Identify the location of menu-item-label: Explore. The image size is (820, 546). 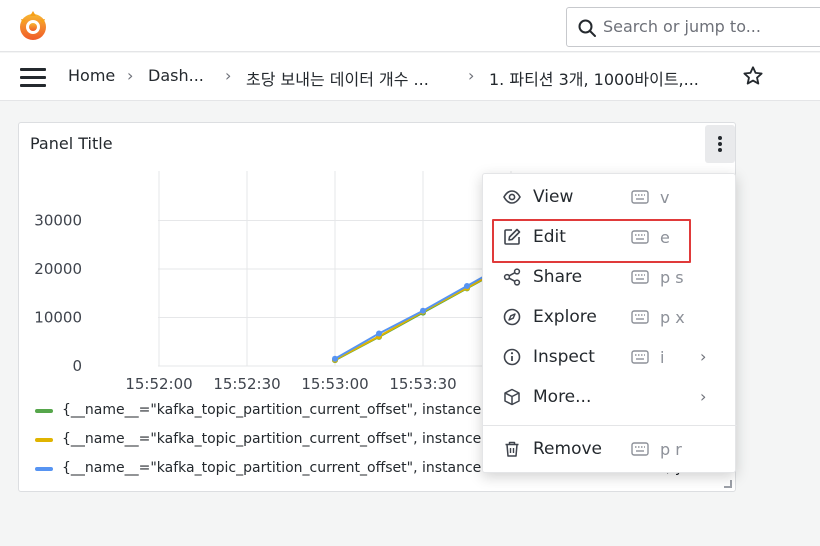
(565, 317).